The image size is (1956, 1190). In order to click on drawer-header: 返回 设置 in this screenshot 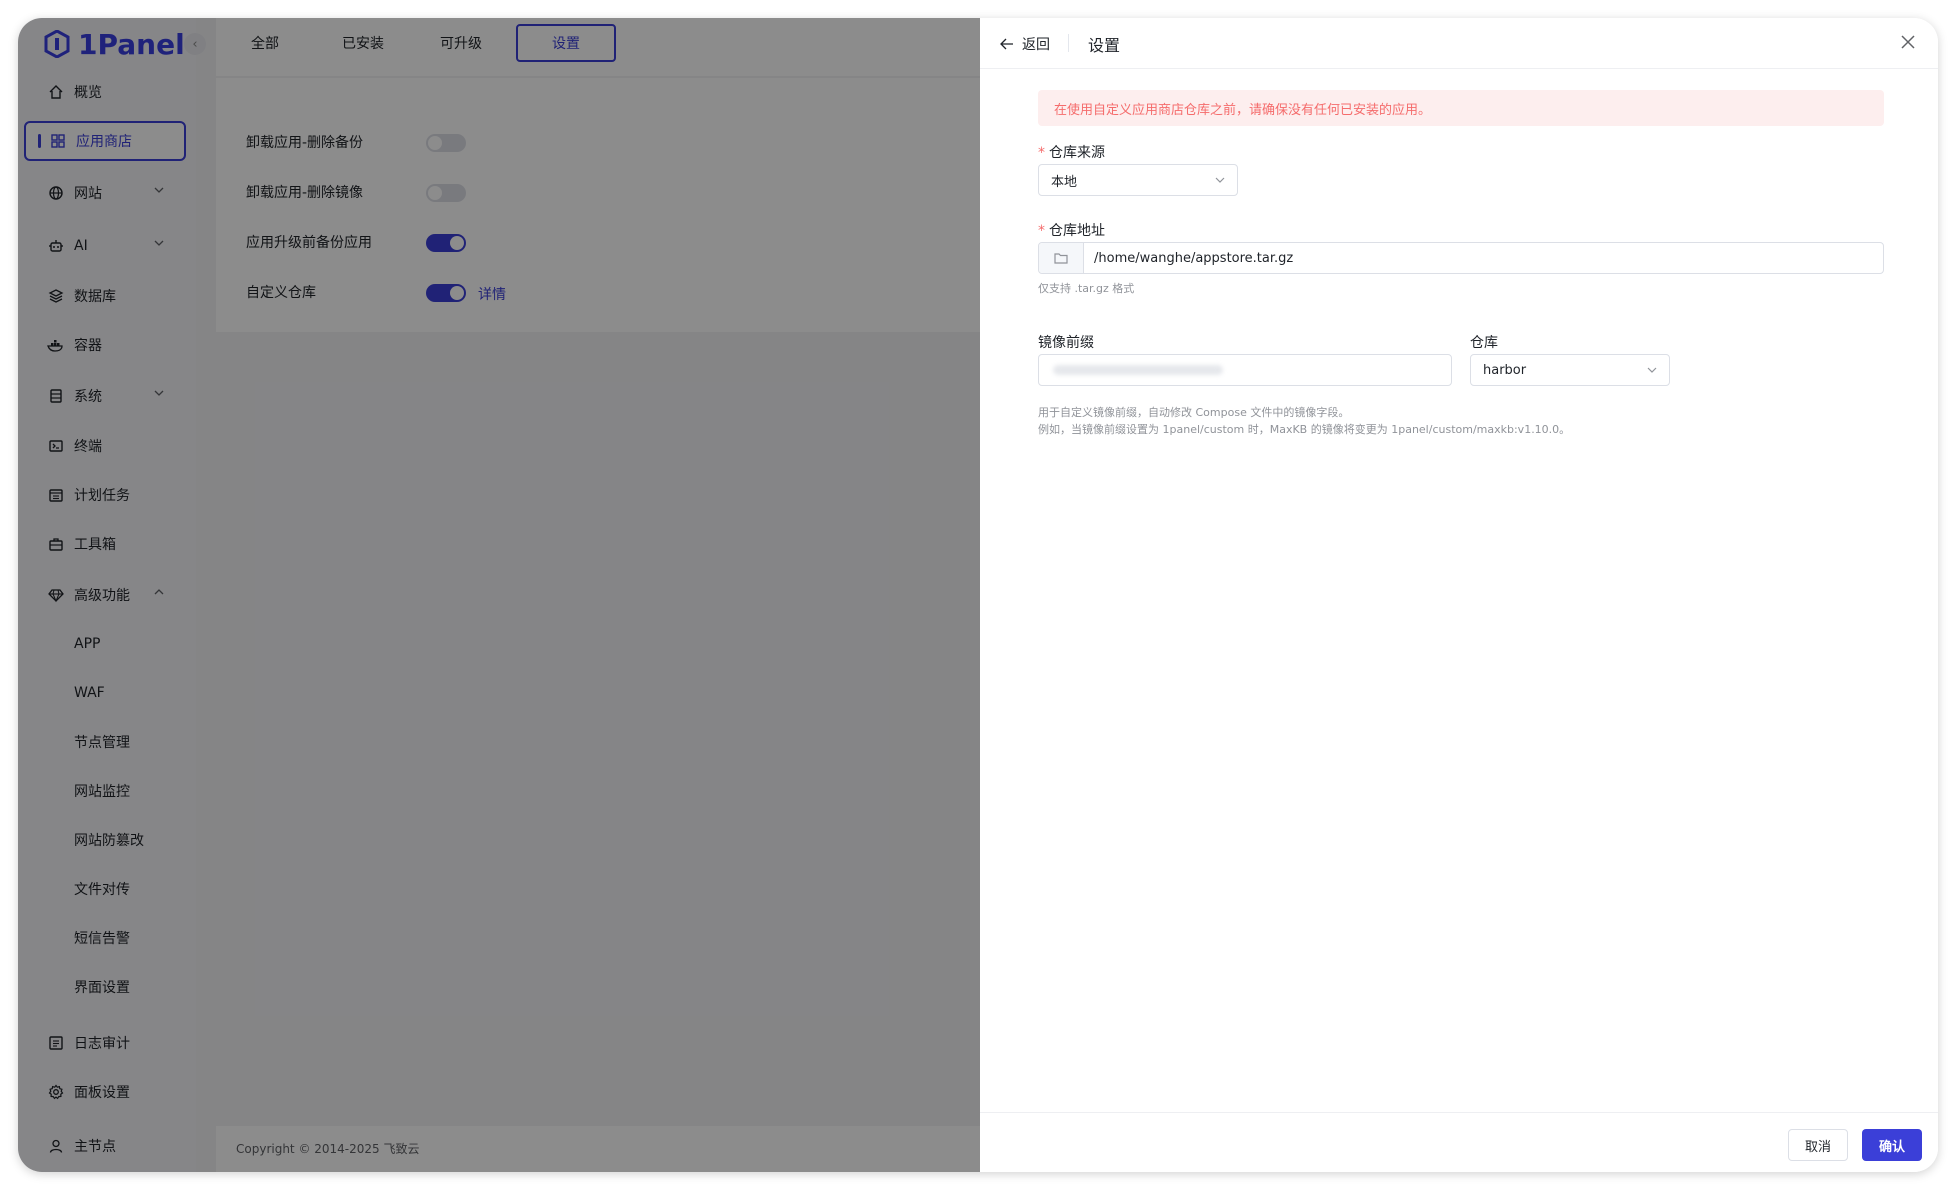, I will do `click(1459, 43)`.